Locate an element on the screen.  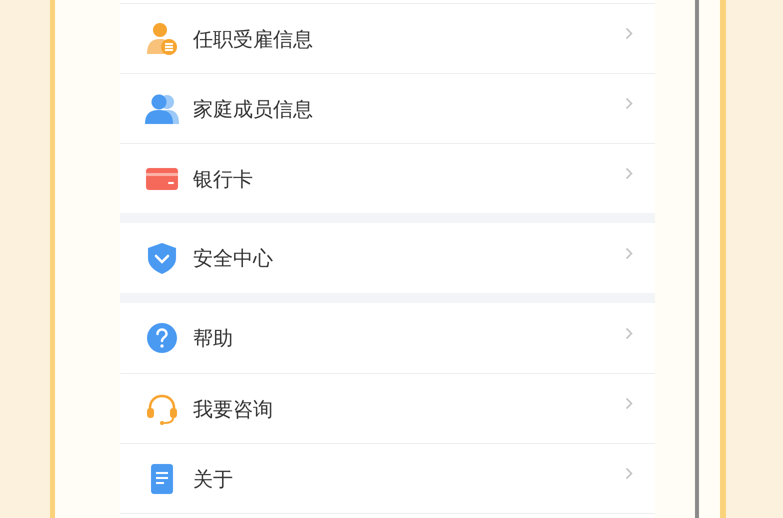
menu-item: 任职受雇信息 is located at coordinates (387, 38).